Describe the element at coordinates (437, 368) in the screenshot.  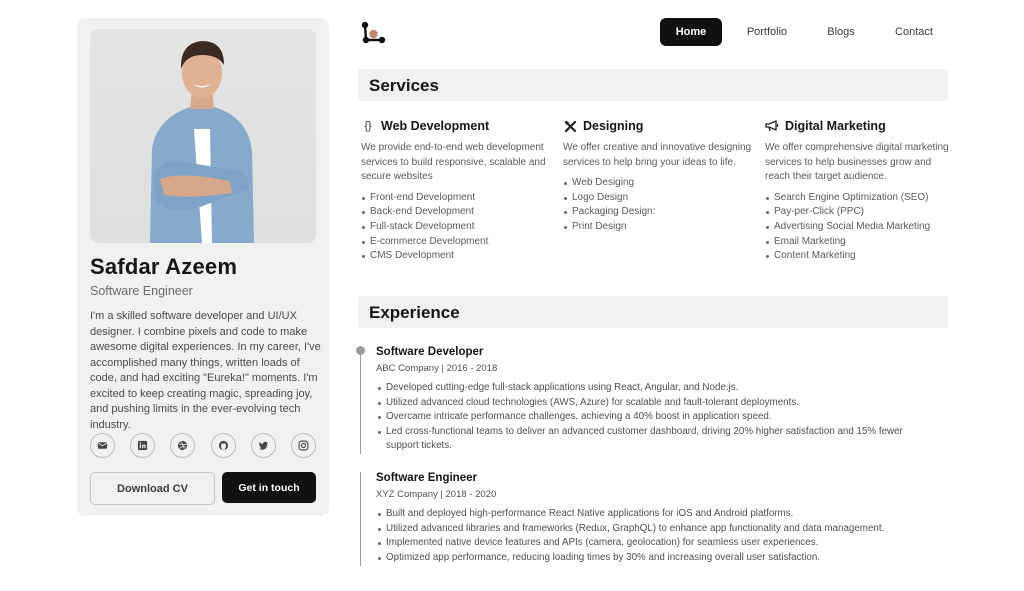
I see `job-company-dates: ABC Company | 2016 - 2018` at that location.